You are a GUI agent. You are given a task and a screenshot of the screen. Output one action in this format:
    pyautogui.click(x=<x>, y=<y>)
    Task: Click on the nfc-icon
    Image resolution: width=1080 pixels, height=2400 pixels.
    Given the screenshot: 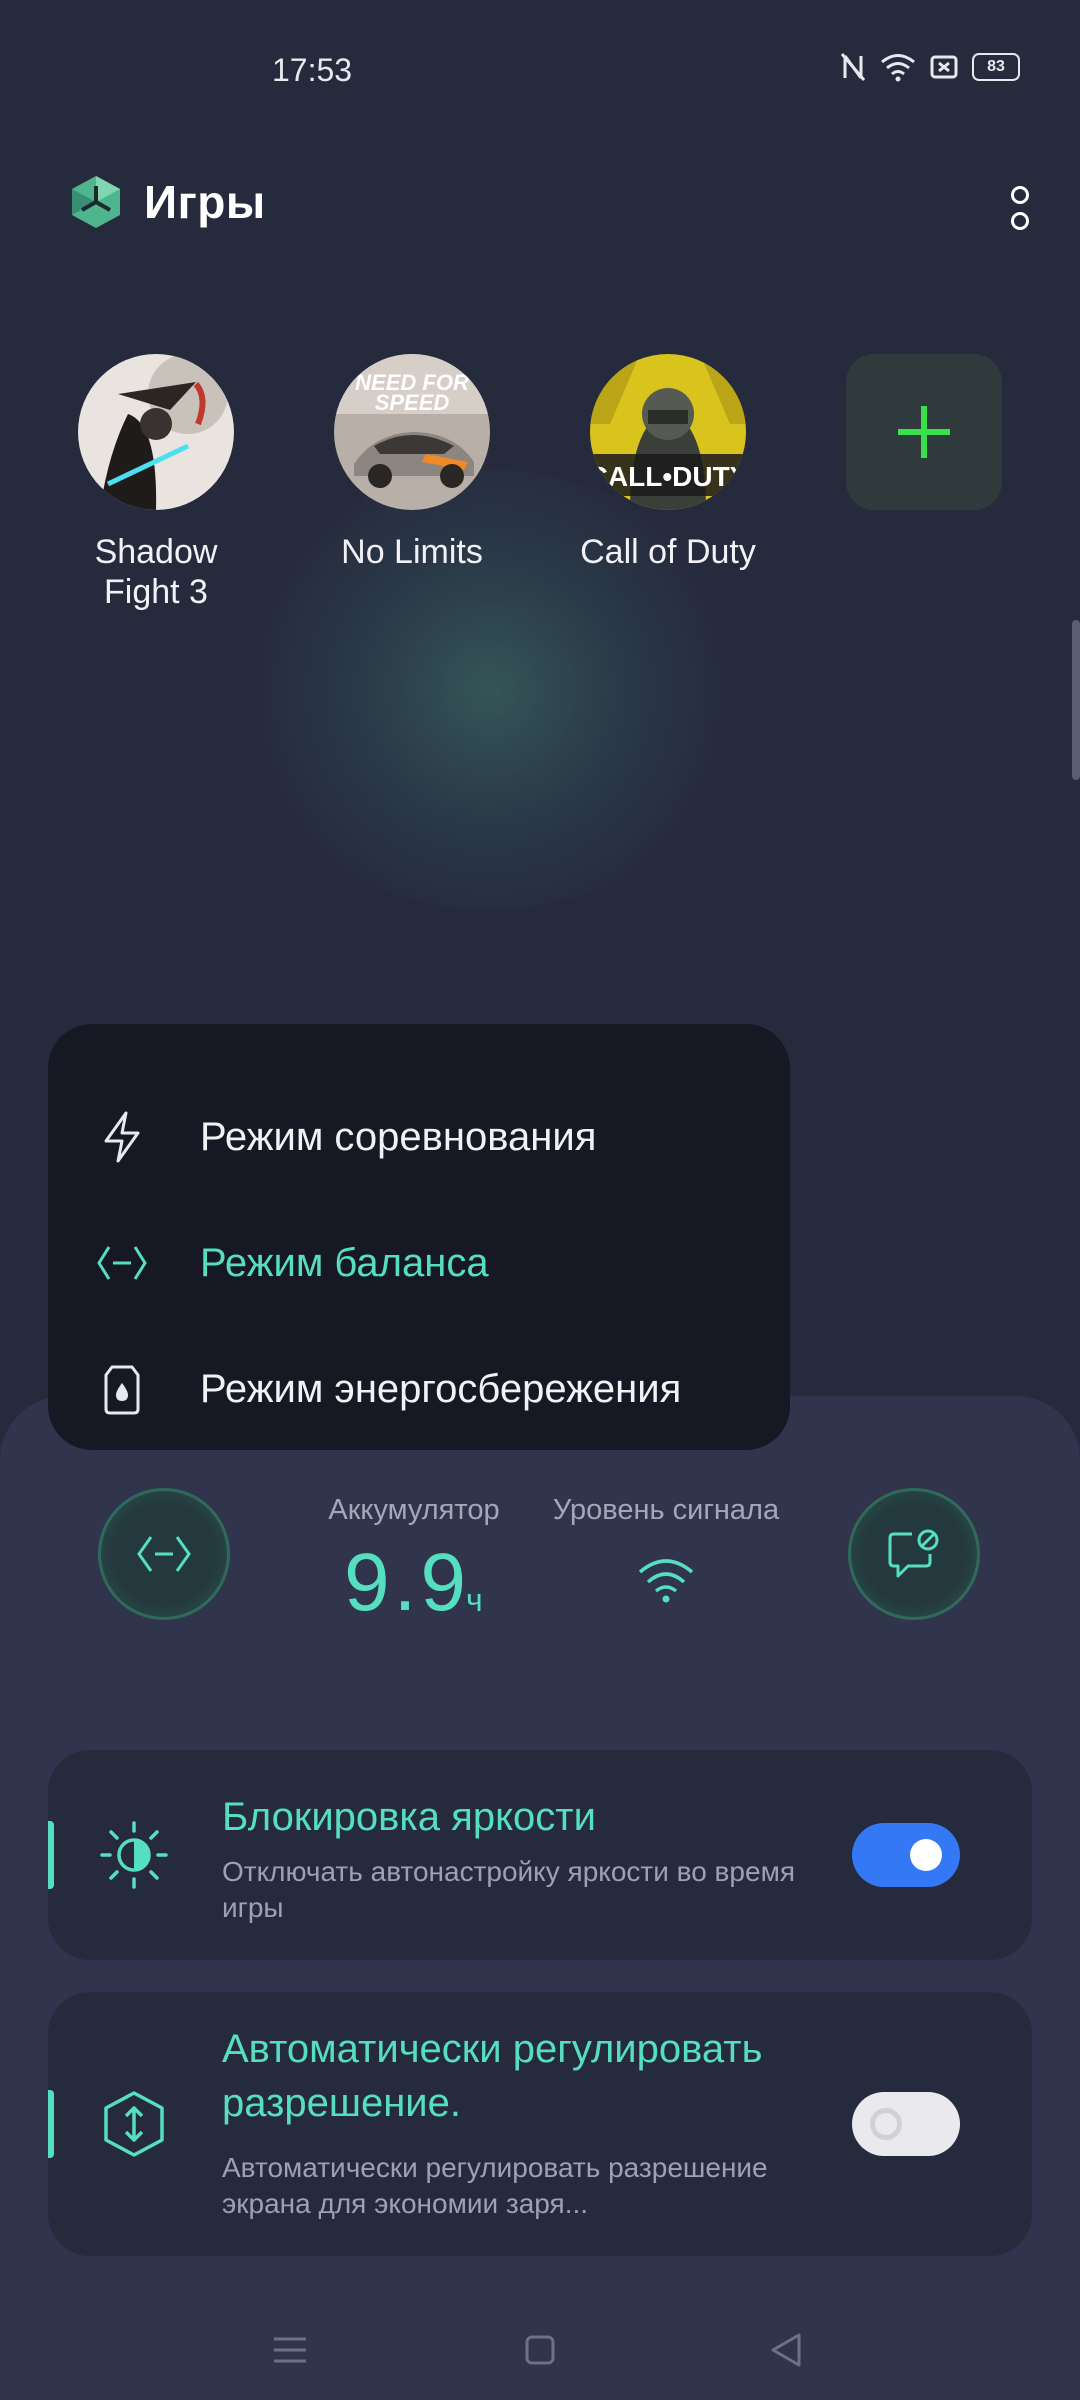 What is the action you would take?
    pyautogui.click(x=853, y=67)
    